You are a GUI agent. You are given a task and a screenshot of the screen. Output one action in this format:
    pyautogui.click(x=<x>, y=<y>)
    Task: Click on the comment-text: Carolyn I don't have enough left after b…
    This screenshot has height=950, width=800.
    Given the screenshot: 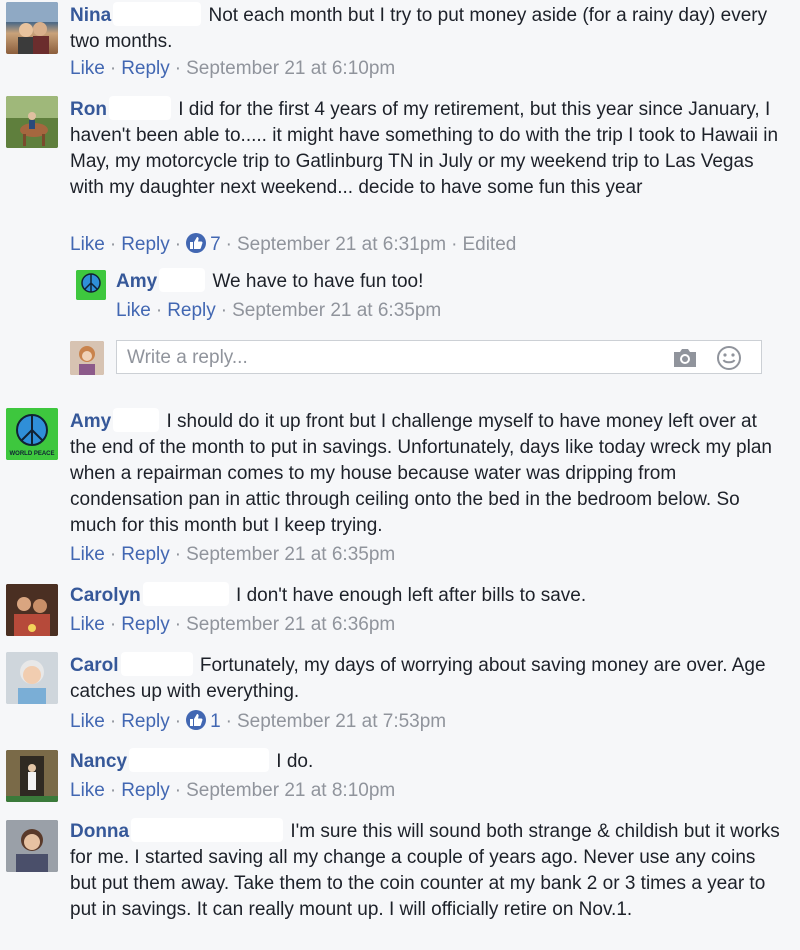 What is the action you would take?
    pyautogui.click(x=426, y=595)
    